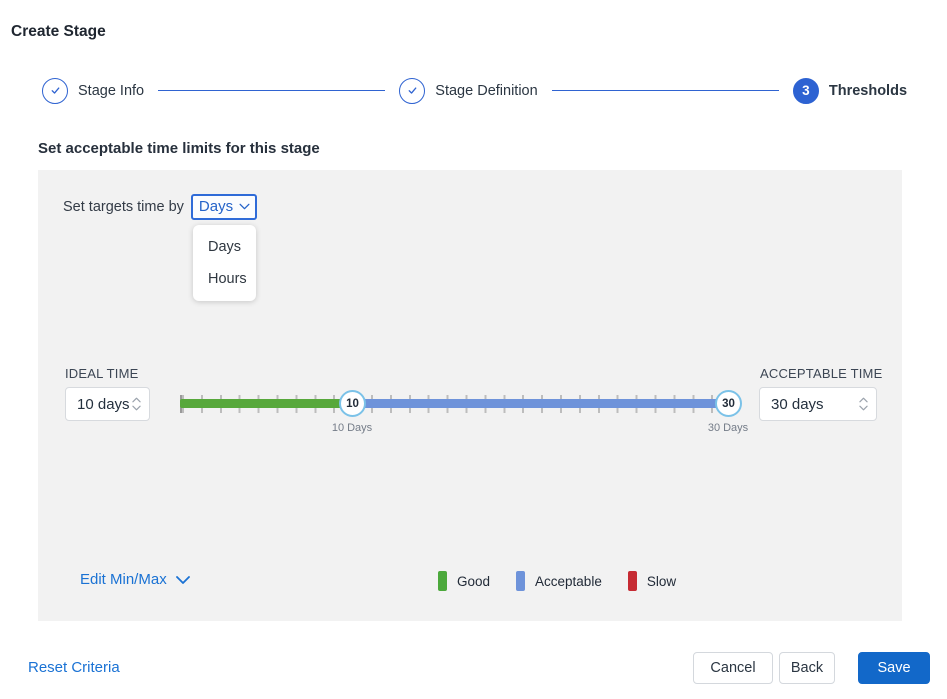  I want to click on stepper-step-thresholds: 3 Thresholds, so click(850, 90).